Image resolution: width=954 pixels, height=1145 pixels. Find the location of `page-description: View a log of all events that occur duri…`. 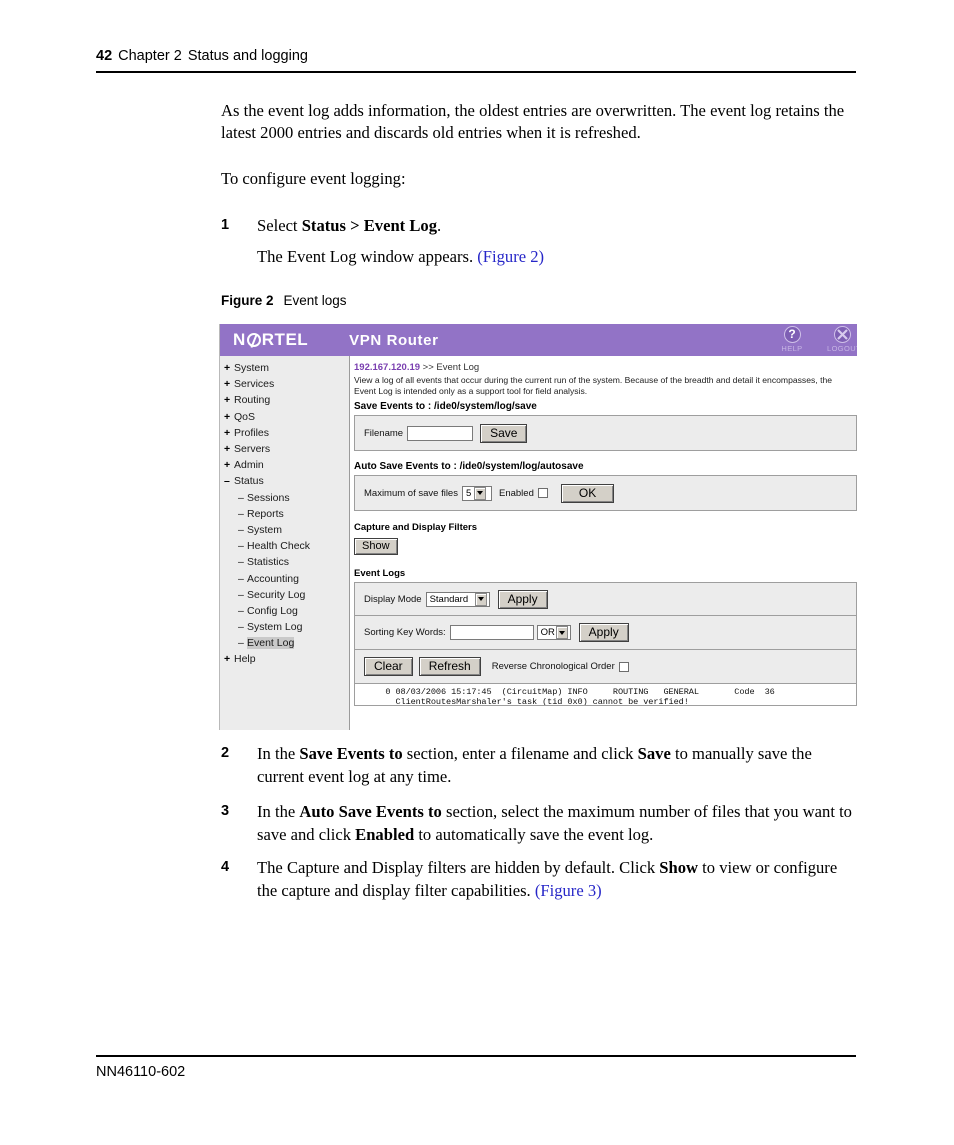

page-description: View a log of all events that occur duri… is located at coordinates (593, 385).